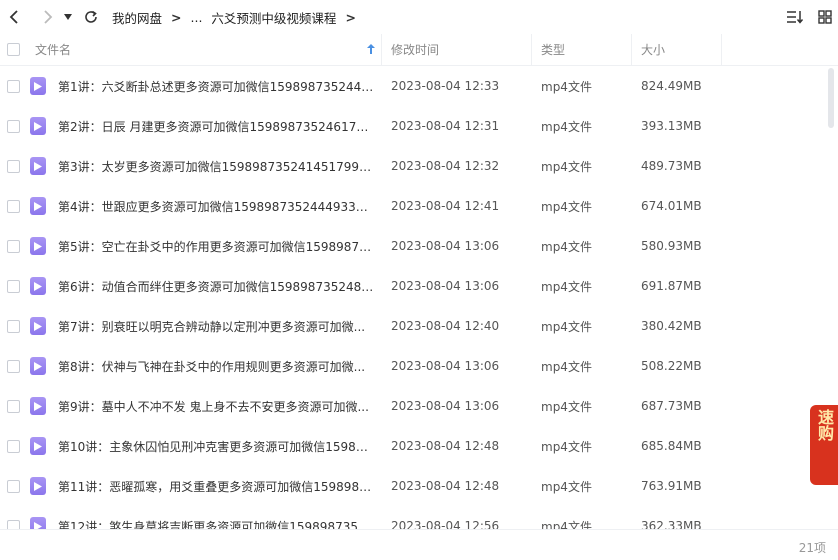  What do you see at coordinates (831, 98) in the screenshot?
I see `scrollbar-thumb` at bounding box center [831, 98].